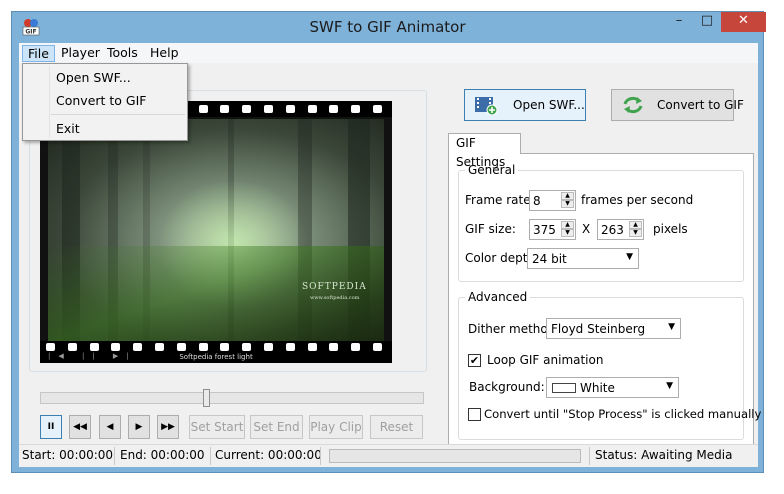 The width and height of the screenshot is (784, 494). I want to click on fast-forward-button: ▶▶, so click(168, 427).